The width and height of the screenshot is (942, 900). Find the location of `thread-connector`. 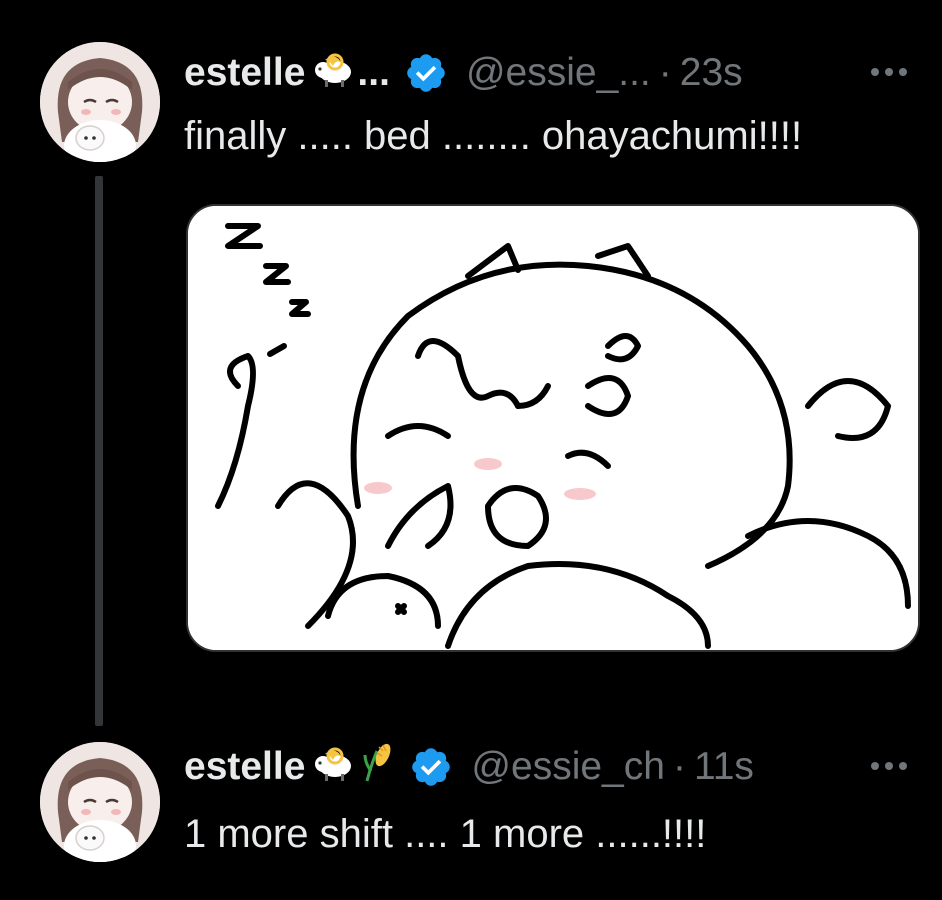

thread-connector is located at coordinates (99, 451).